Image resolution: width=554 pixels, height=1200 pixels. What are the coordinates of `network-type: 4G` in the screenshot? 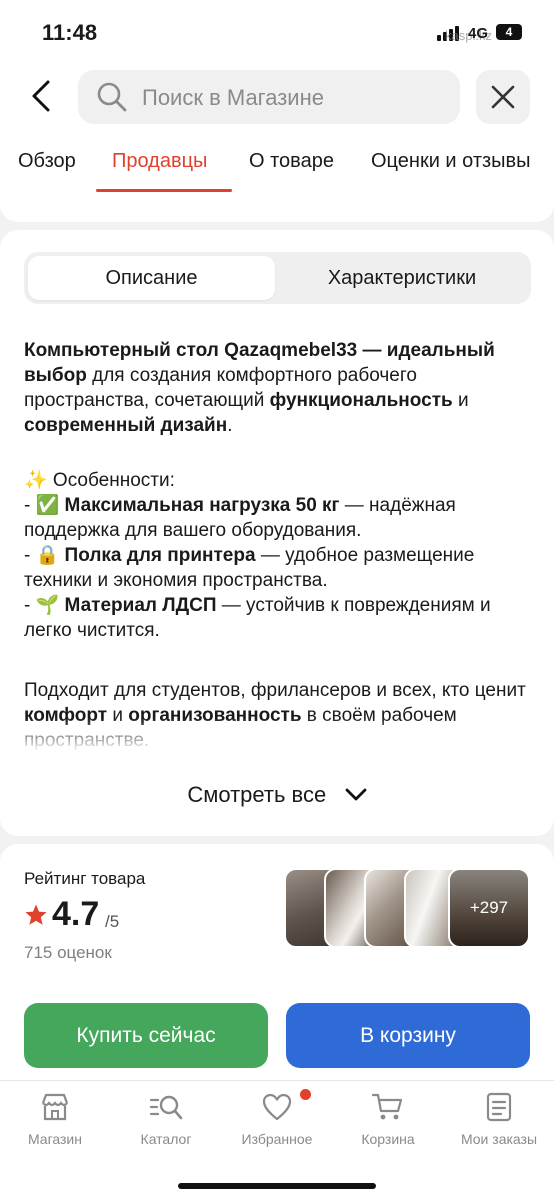 It's located at (478, 33).